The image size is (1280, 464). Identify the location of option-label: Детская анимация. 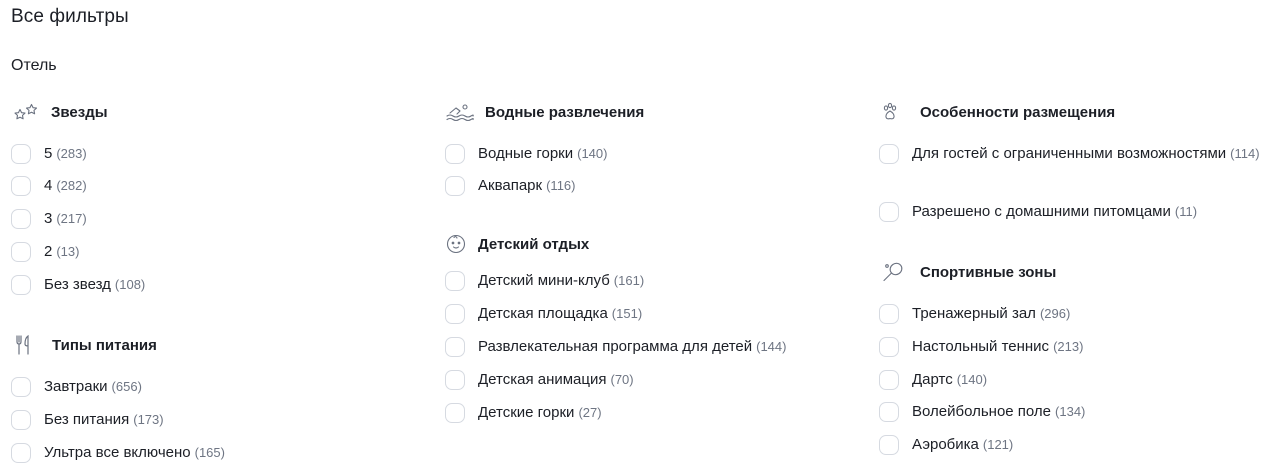
(542, 379).